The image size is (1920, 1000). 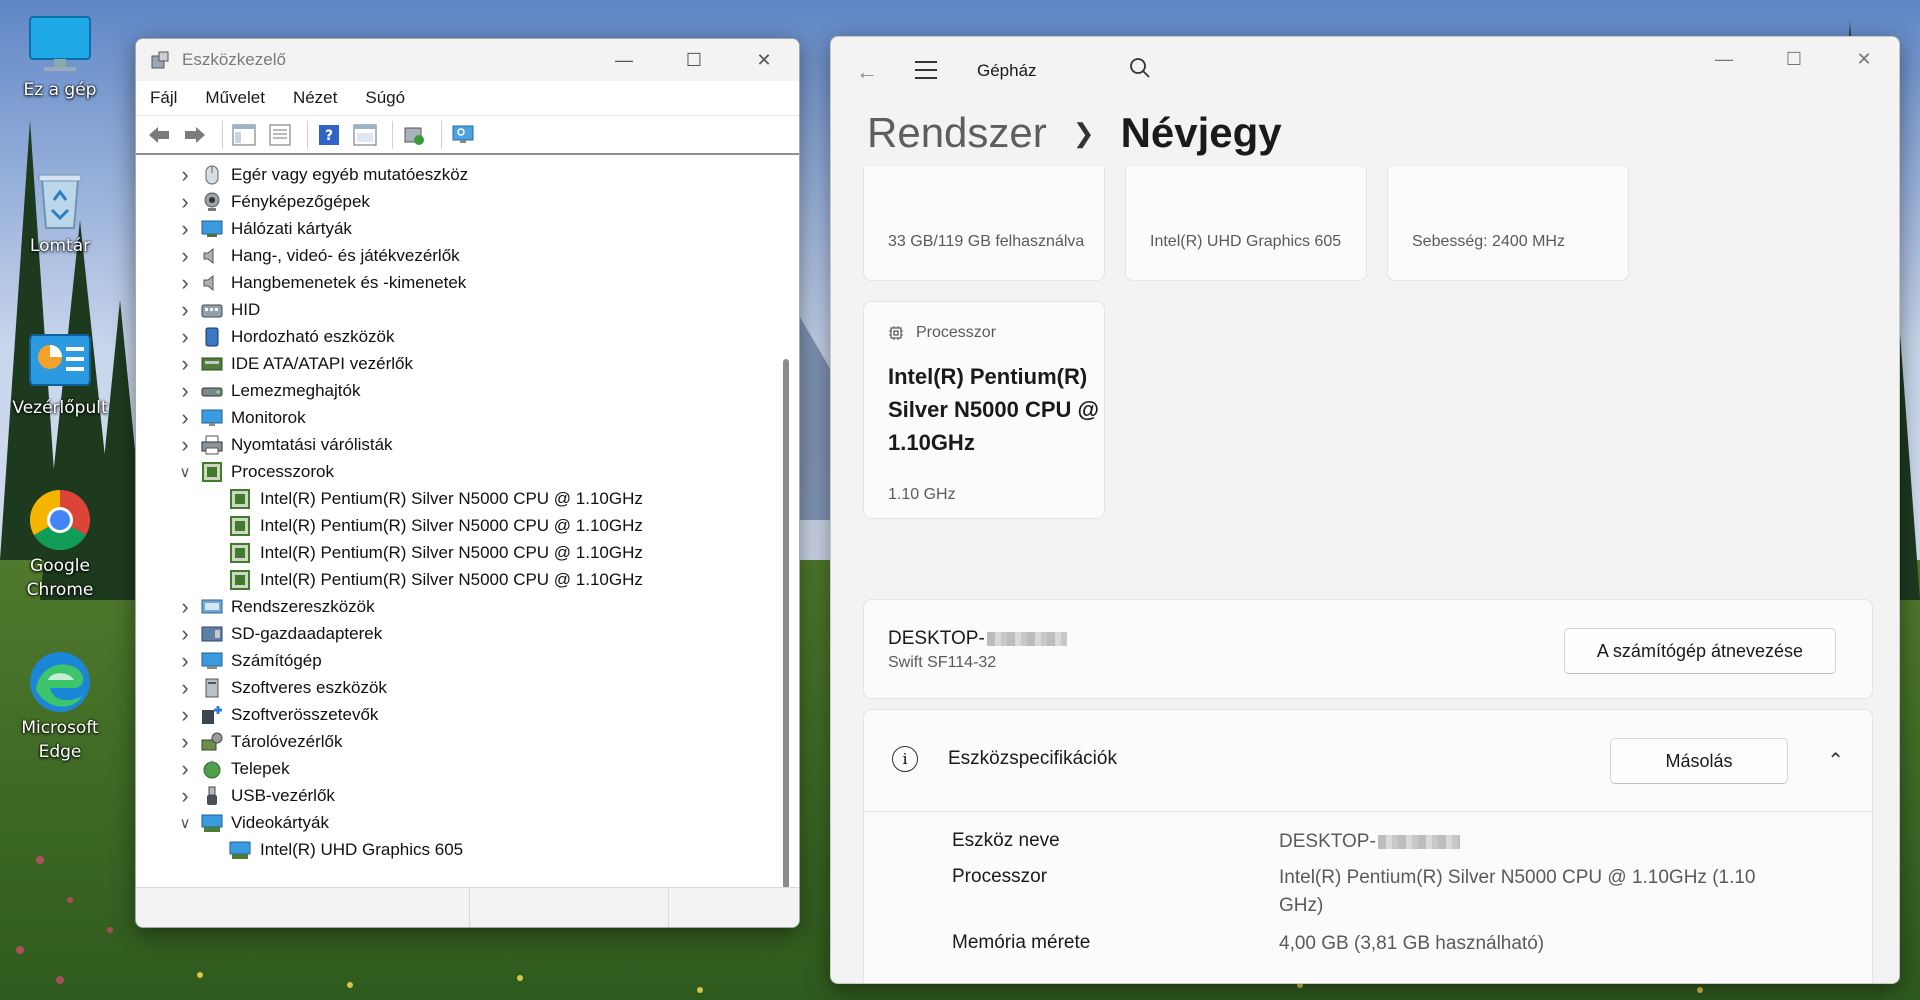 What do you see at coordinates (60, 707) in the screenshot?
I see `desktop-icon-microsoft-edge: Microsoft Edge` at bounding box center [60, 707].